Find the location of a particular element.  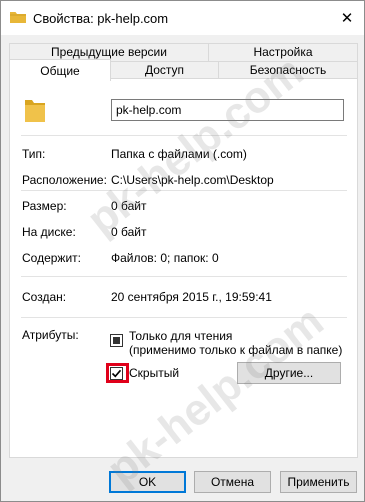

indeterminate-mark is located at coordinates (116, 340).